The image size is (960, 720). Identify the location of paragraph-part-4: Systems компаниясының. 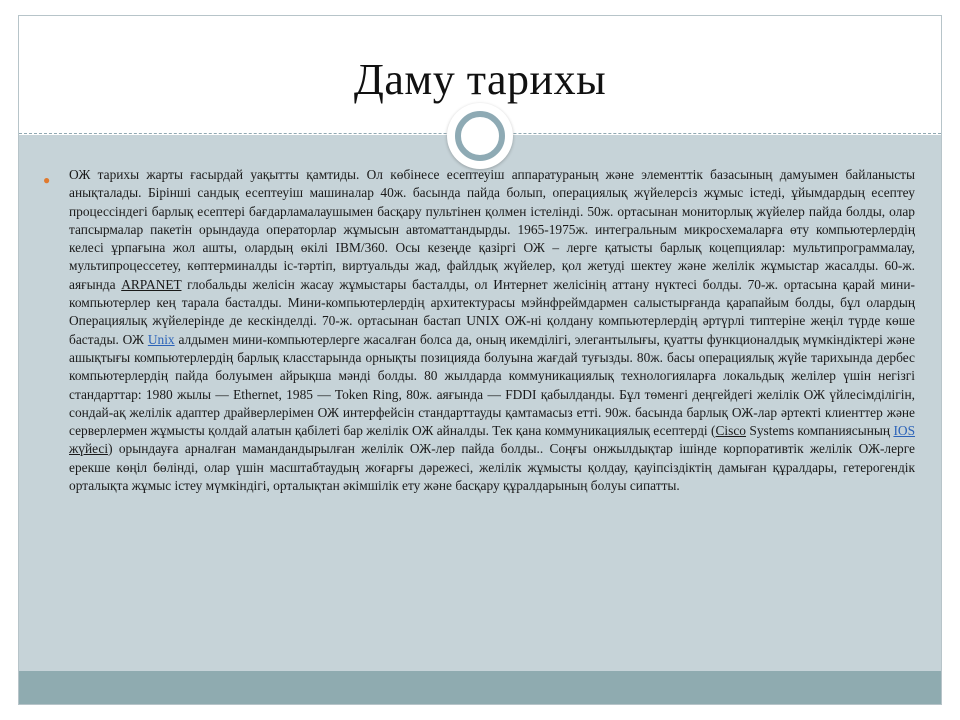
(820, 431).